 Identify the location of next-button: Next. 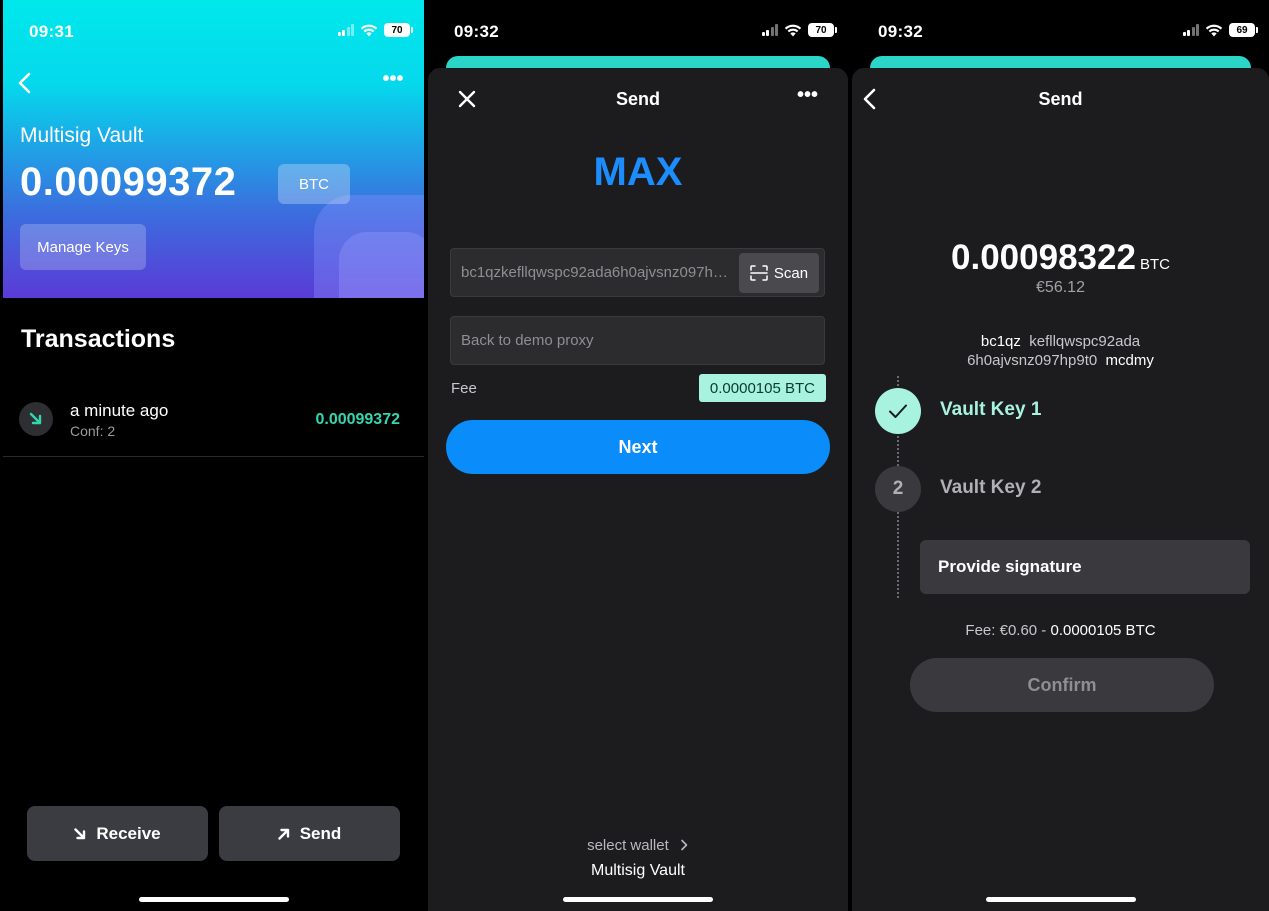
(638, 447).